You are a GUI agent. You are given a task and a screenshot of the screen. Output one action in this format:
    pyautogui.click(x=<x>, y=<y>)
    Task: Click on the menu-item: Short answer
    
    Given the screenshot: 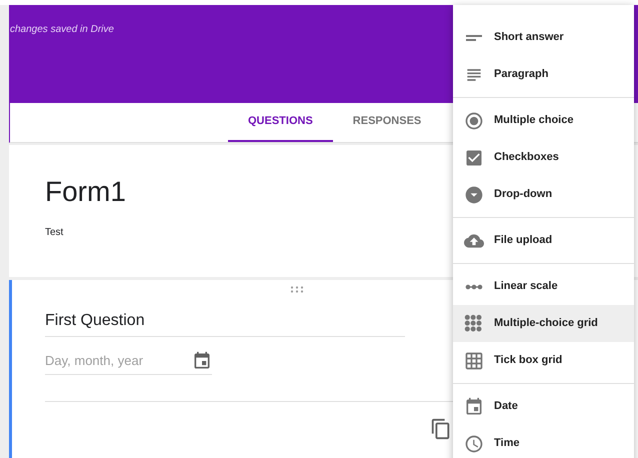 What is the action you would take?
    pyautogui.click(x=543, y=37)
    